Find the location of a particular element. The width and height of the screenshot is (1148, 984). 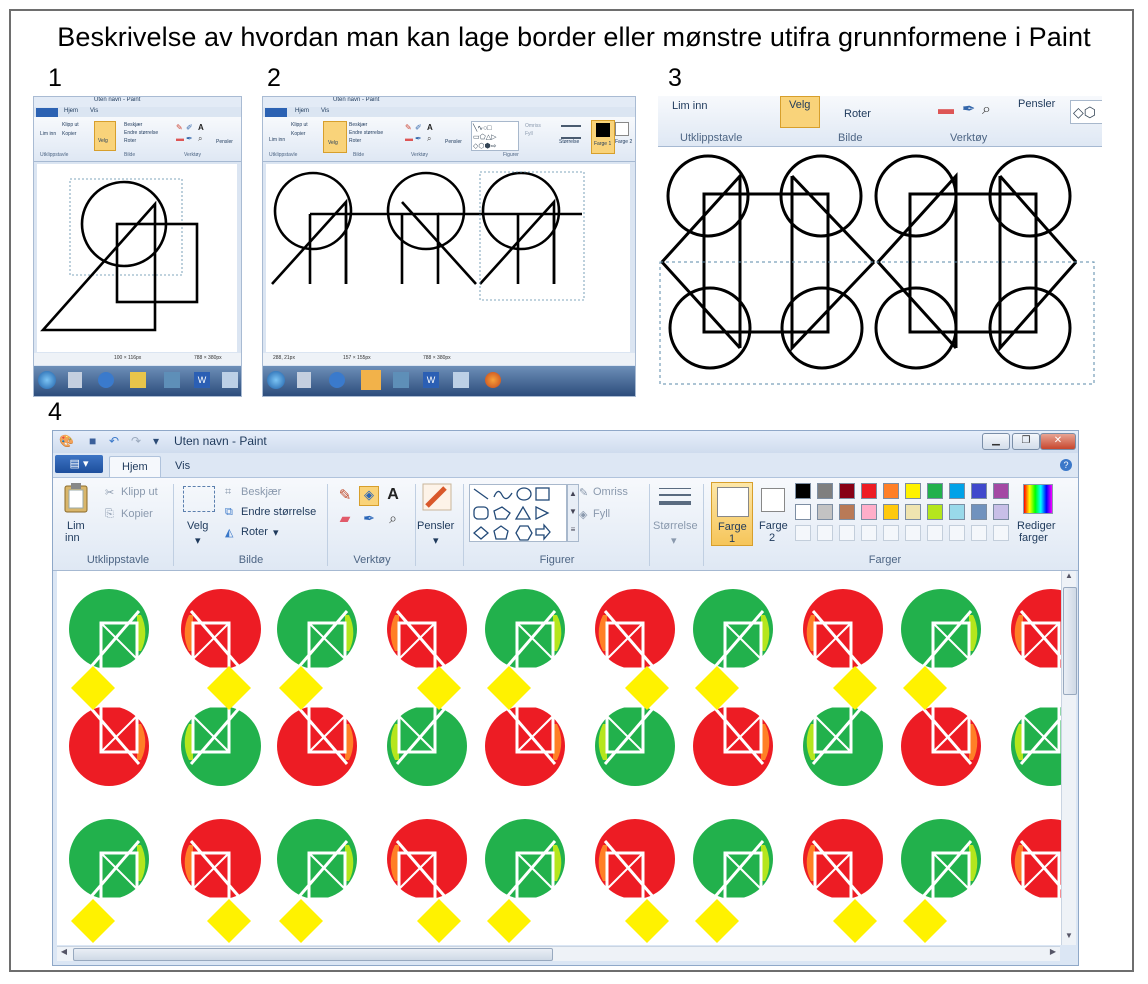

file-button is located at coordinates (276, 112).